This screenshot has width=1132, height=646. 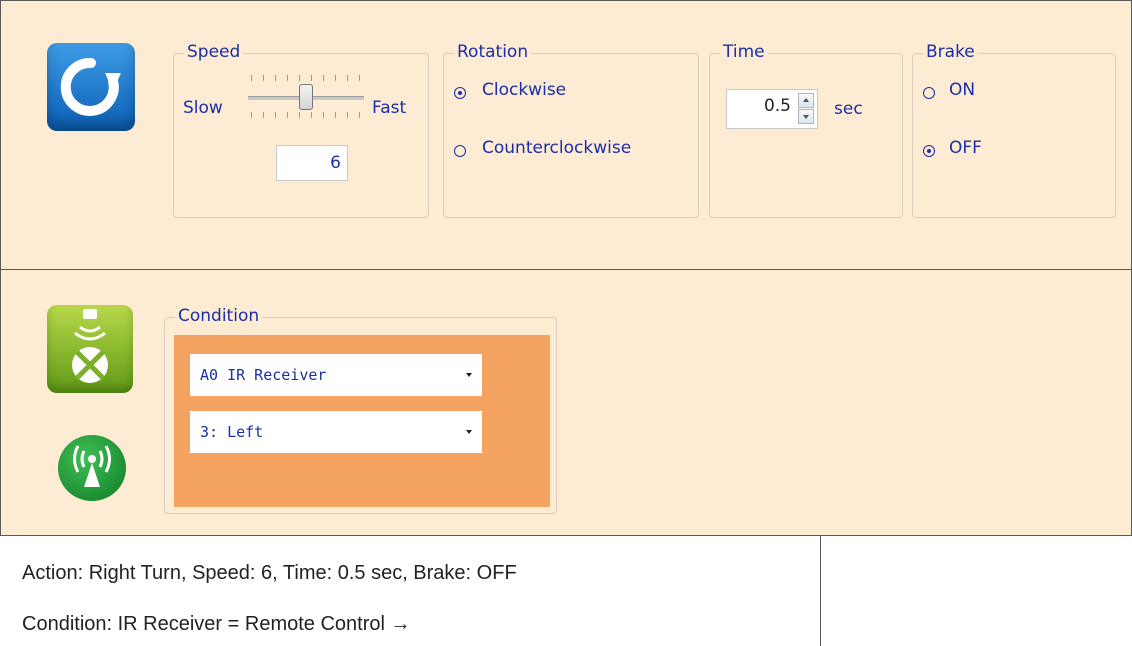 I want to click on up-arrow-icon, so click(x=806, y=100).